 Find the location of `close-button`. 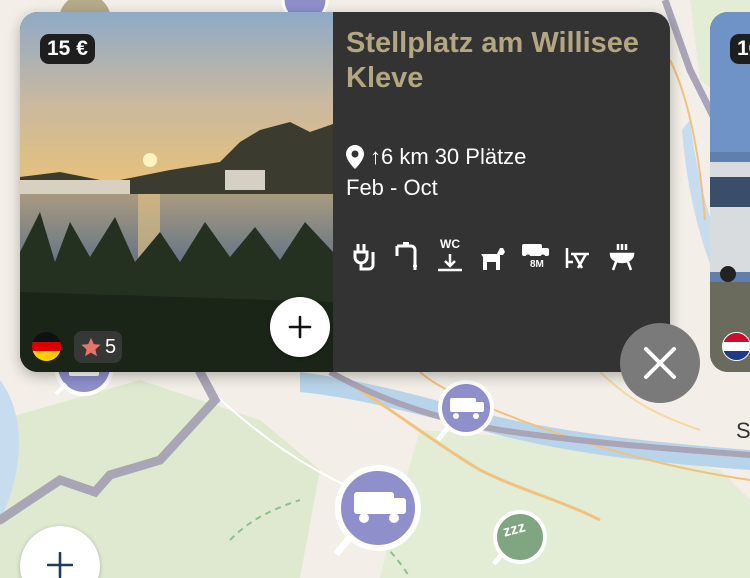

close-button is located at coordinates (660, 363).